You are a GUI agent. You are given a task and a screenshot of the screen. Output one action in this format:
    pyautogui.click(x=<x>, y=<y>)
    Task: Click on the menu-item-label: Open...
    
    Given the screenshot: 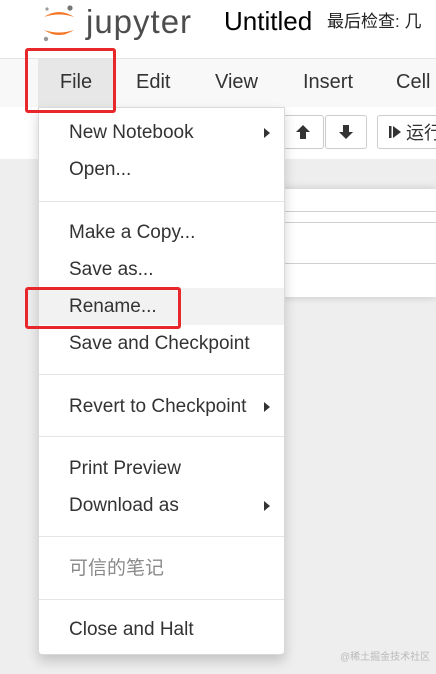 What is the action you would take?
    pyautogui.click(x=100, y=169)
    